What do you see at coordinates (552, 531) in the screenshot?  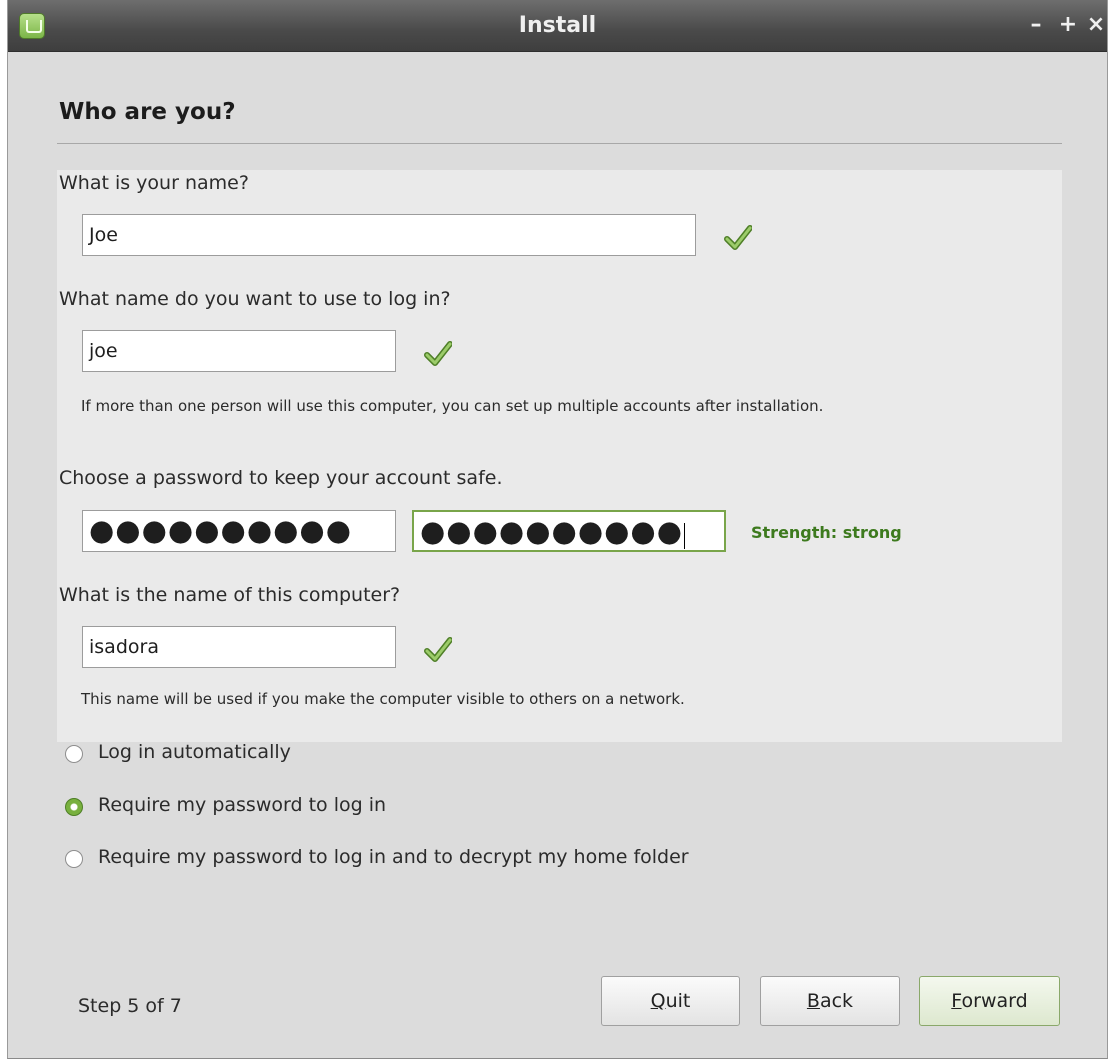 I see `confirm-password-mask: ●●●●●●●●●●` at bounding box center [552, 531].